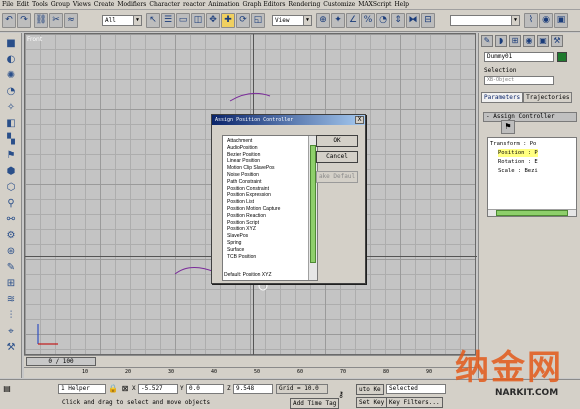 This screenshot has height=409, width=580. Describe the element at coordinates (11, 236) in the screenshot. I see `modifier-icon: ⚙` at that location.